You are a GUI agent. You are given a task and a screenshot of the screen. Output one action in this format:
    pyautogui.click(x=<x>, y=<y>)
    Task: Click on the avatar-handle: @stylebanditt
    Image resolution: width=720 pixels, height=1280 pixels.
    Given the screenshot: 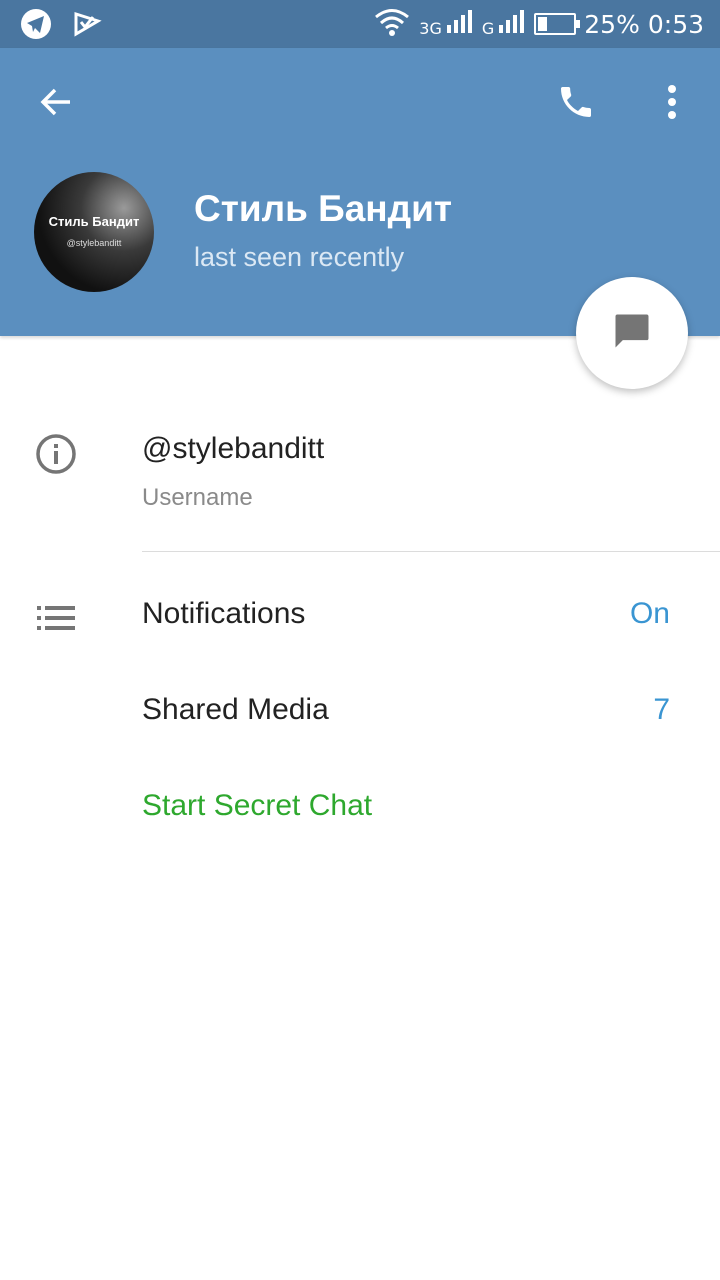 What is the action you would take?
    pyautogui.click(x=94, y=243)
    